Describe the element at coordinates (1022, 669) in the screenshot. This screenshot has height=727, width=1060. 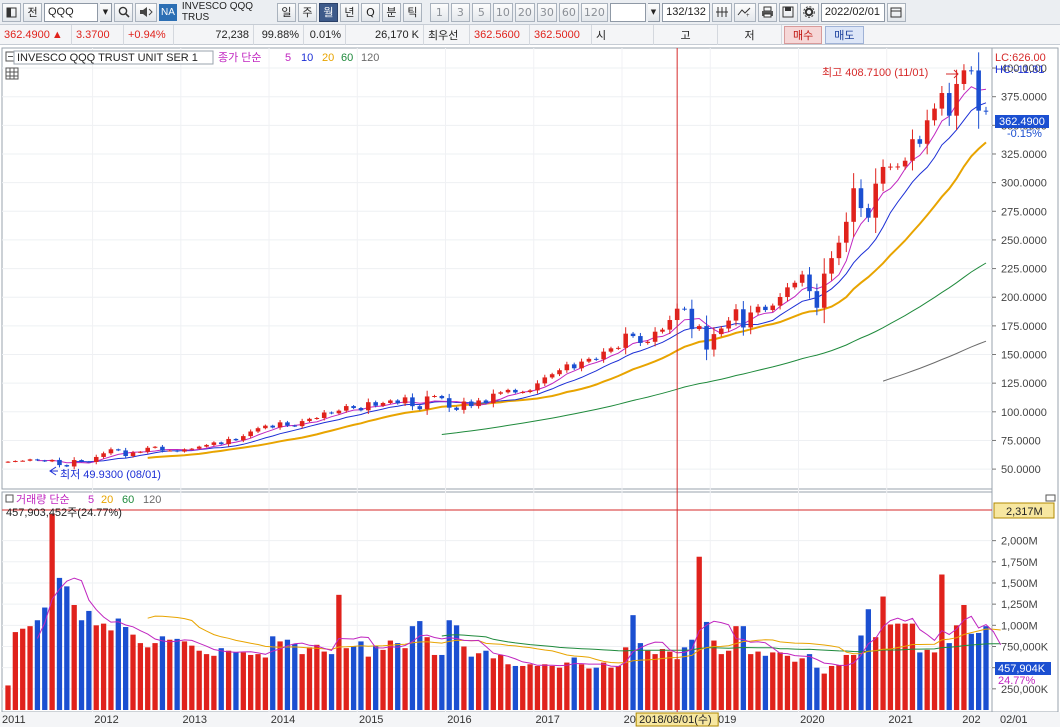
I see `volume-current-tag: 457,904K` at that location.